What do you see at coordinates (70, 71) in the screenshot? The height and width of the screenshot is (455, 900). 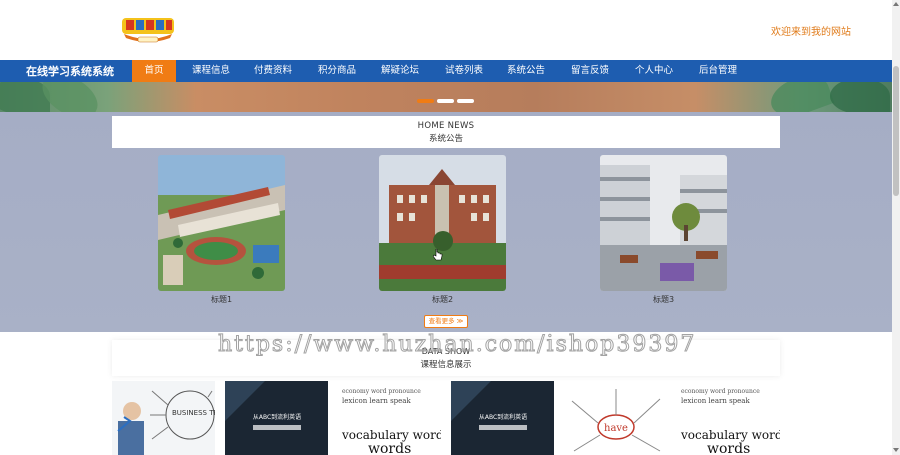 I see `nav-brand: 在线学习系统系统` at bounding box center [70, 71].